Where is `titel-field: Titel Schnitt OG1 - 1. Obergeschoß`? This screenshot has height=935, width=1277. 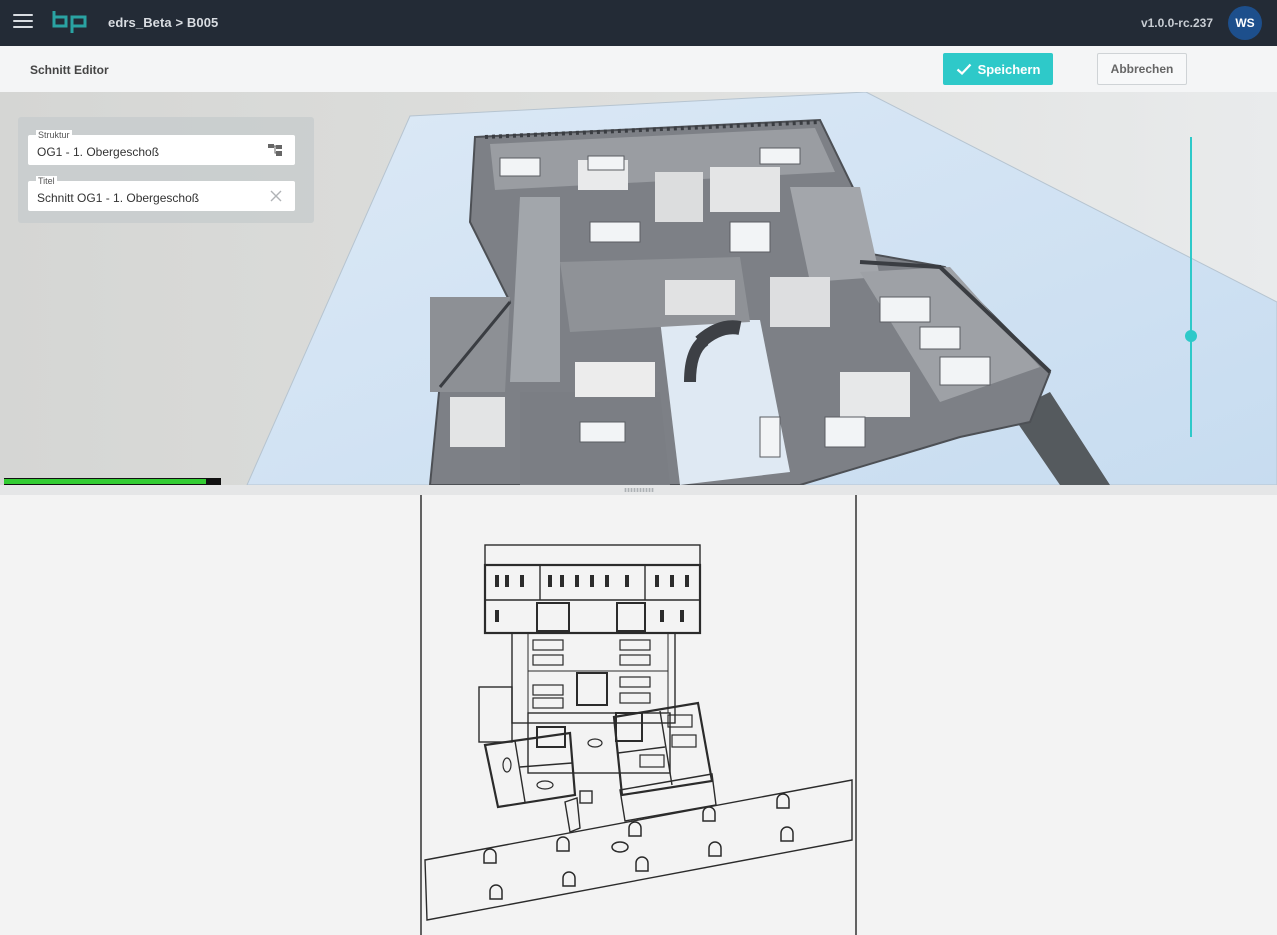
titel-field: Titel Schnitt OG1 - 1. Obergeschoß is located at coordinates (161, 193).